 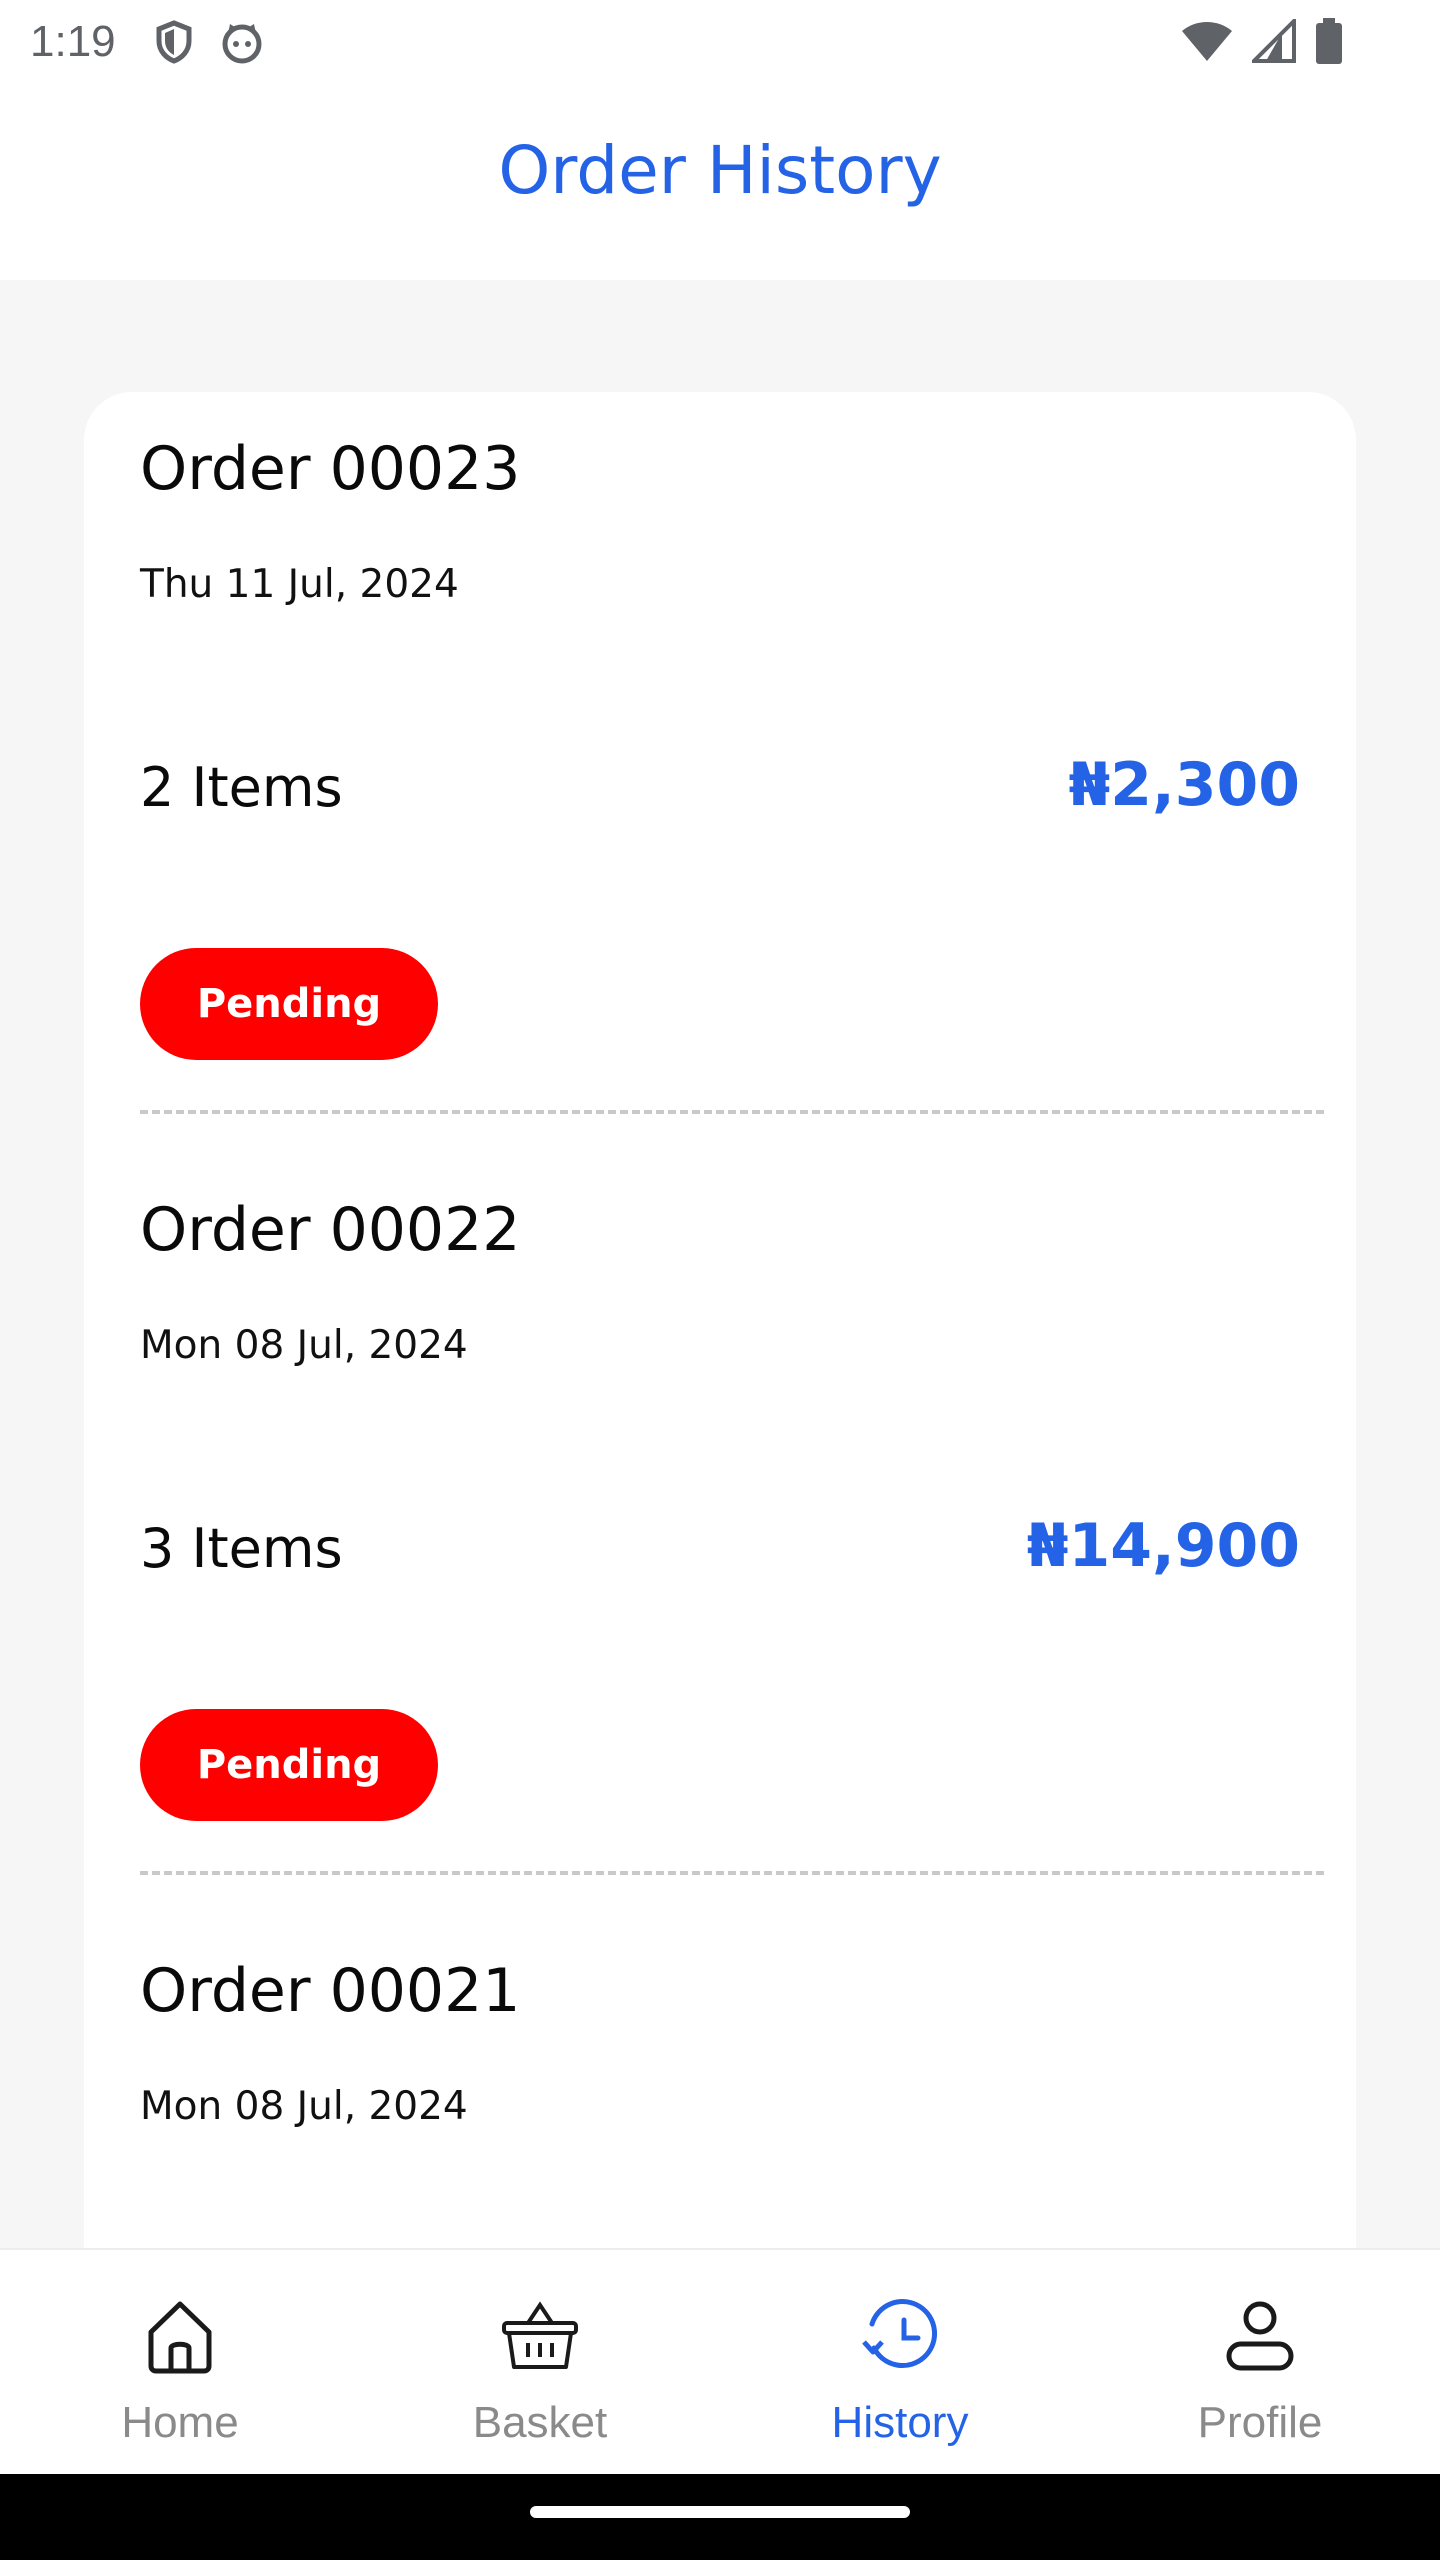 What do you see at coordinates (1272, 41) in the screenshot?
I see `signal-icon` at bounding box center [1272, 41].